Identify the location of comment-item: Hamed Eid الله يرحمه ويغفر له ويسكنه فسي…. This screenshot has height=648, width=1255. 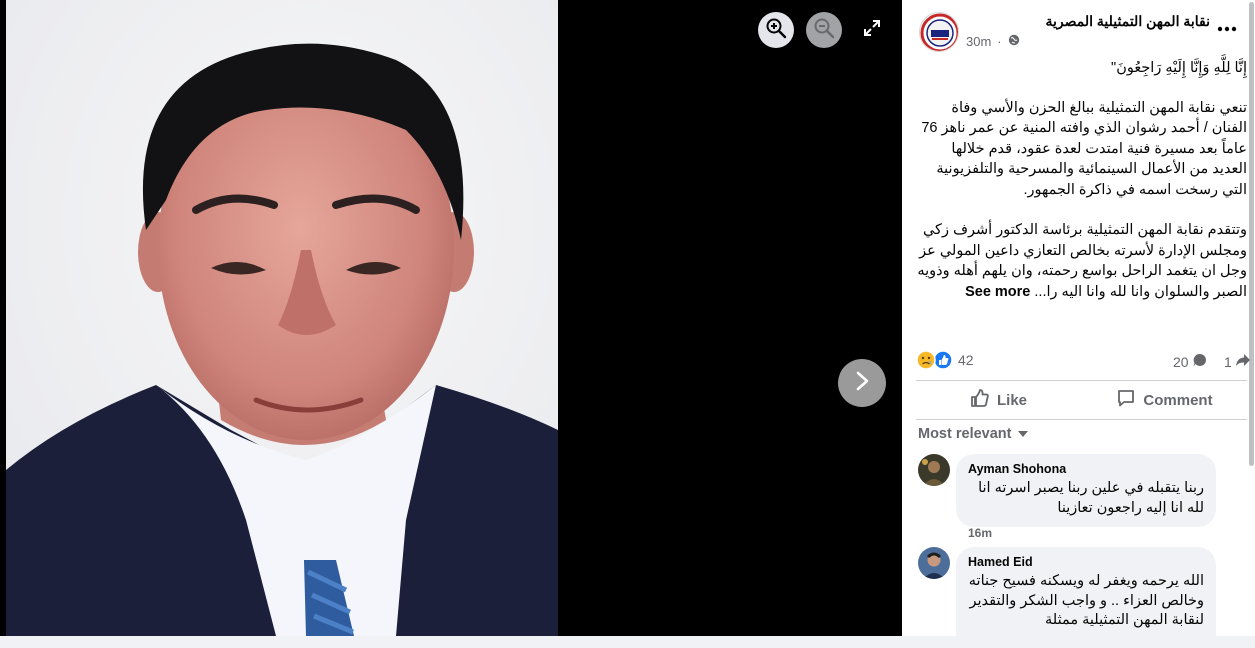
(1083, 591).